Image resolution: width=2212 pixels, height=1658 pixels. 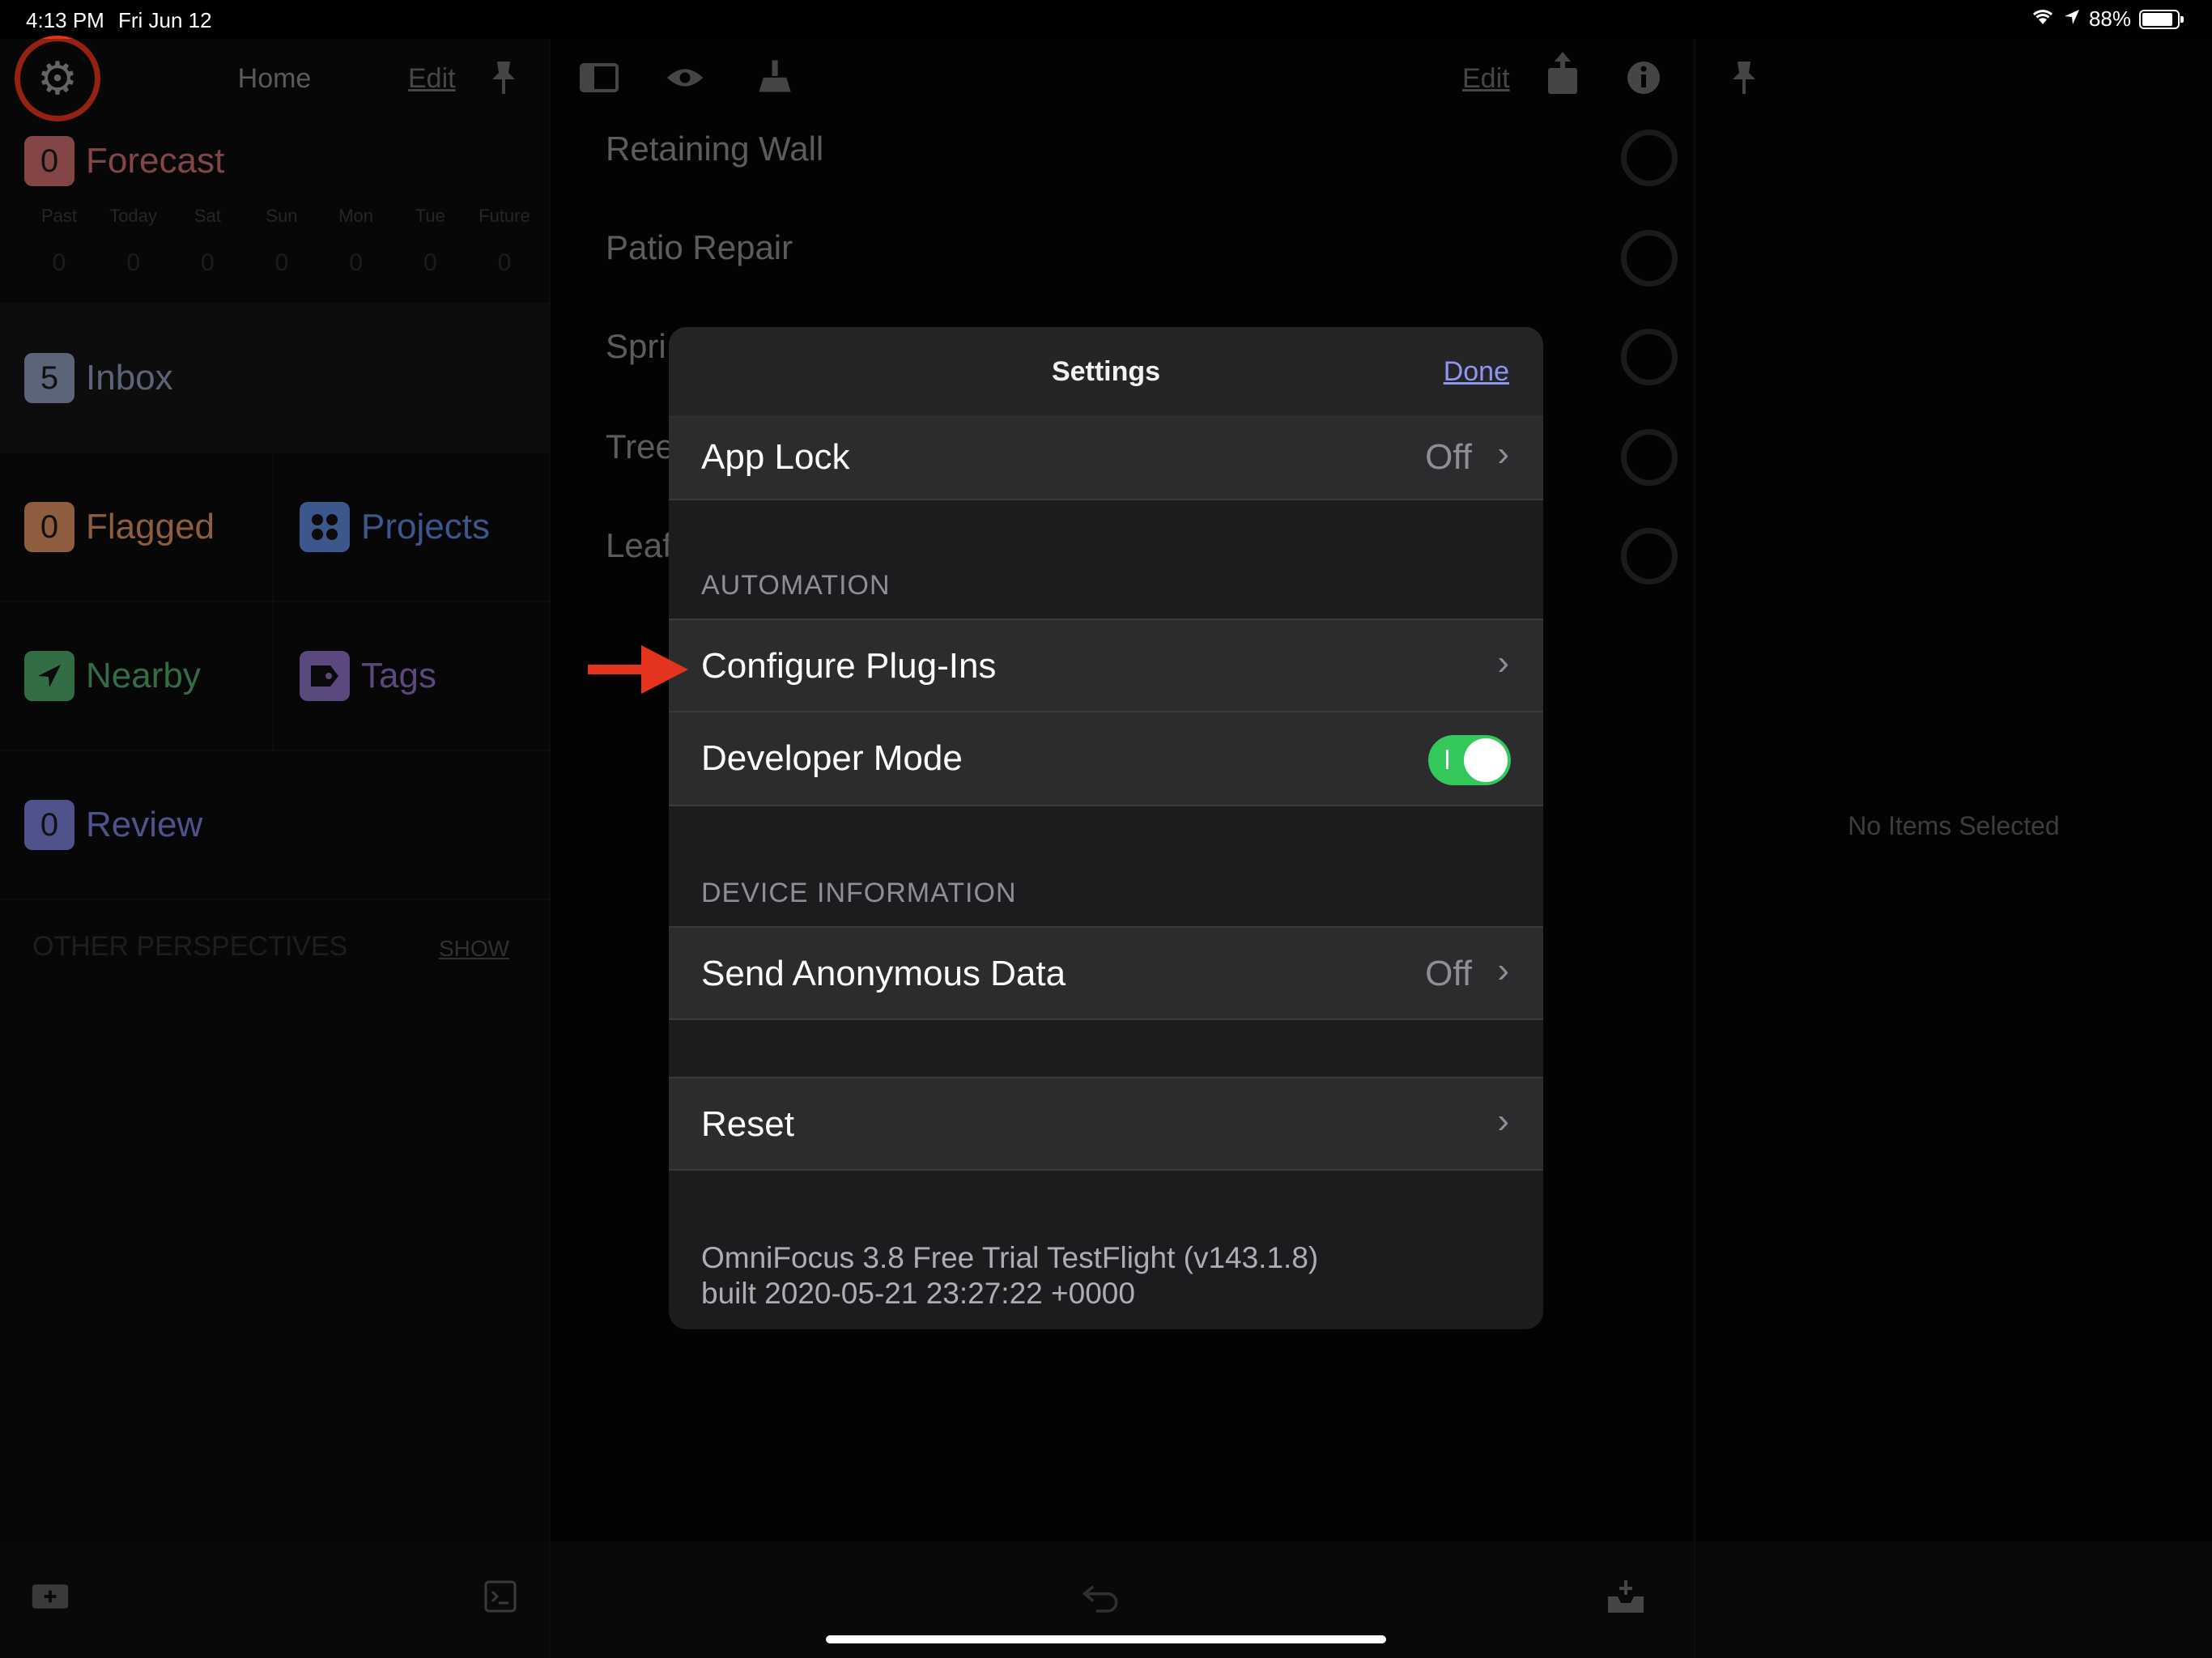 I want to click on modal-title: Settings, so click(x=1106, y=371).